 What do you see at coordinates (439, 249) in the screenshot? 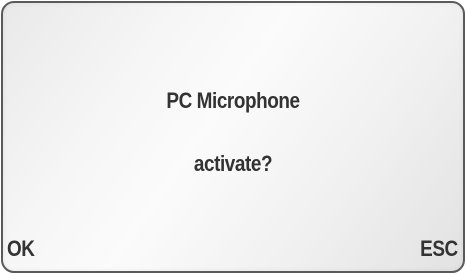
I see `esc-softkey: ESC` at bounding box center [439, 249].